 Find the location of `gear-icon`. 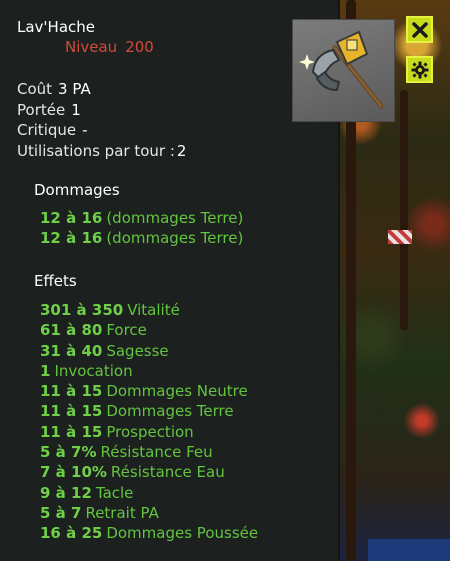

gear-icon is located at coordinates (419, 69).